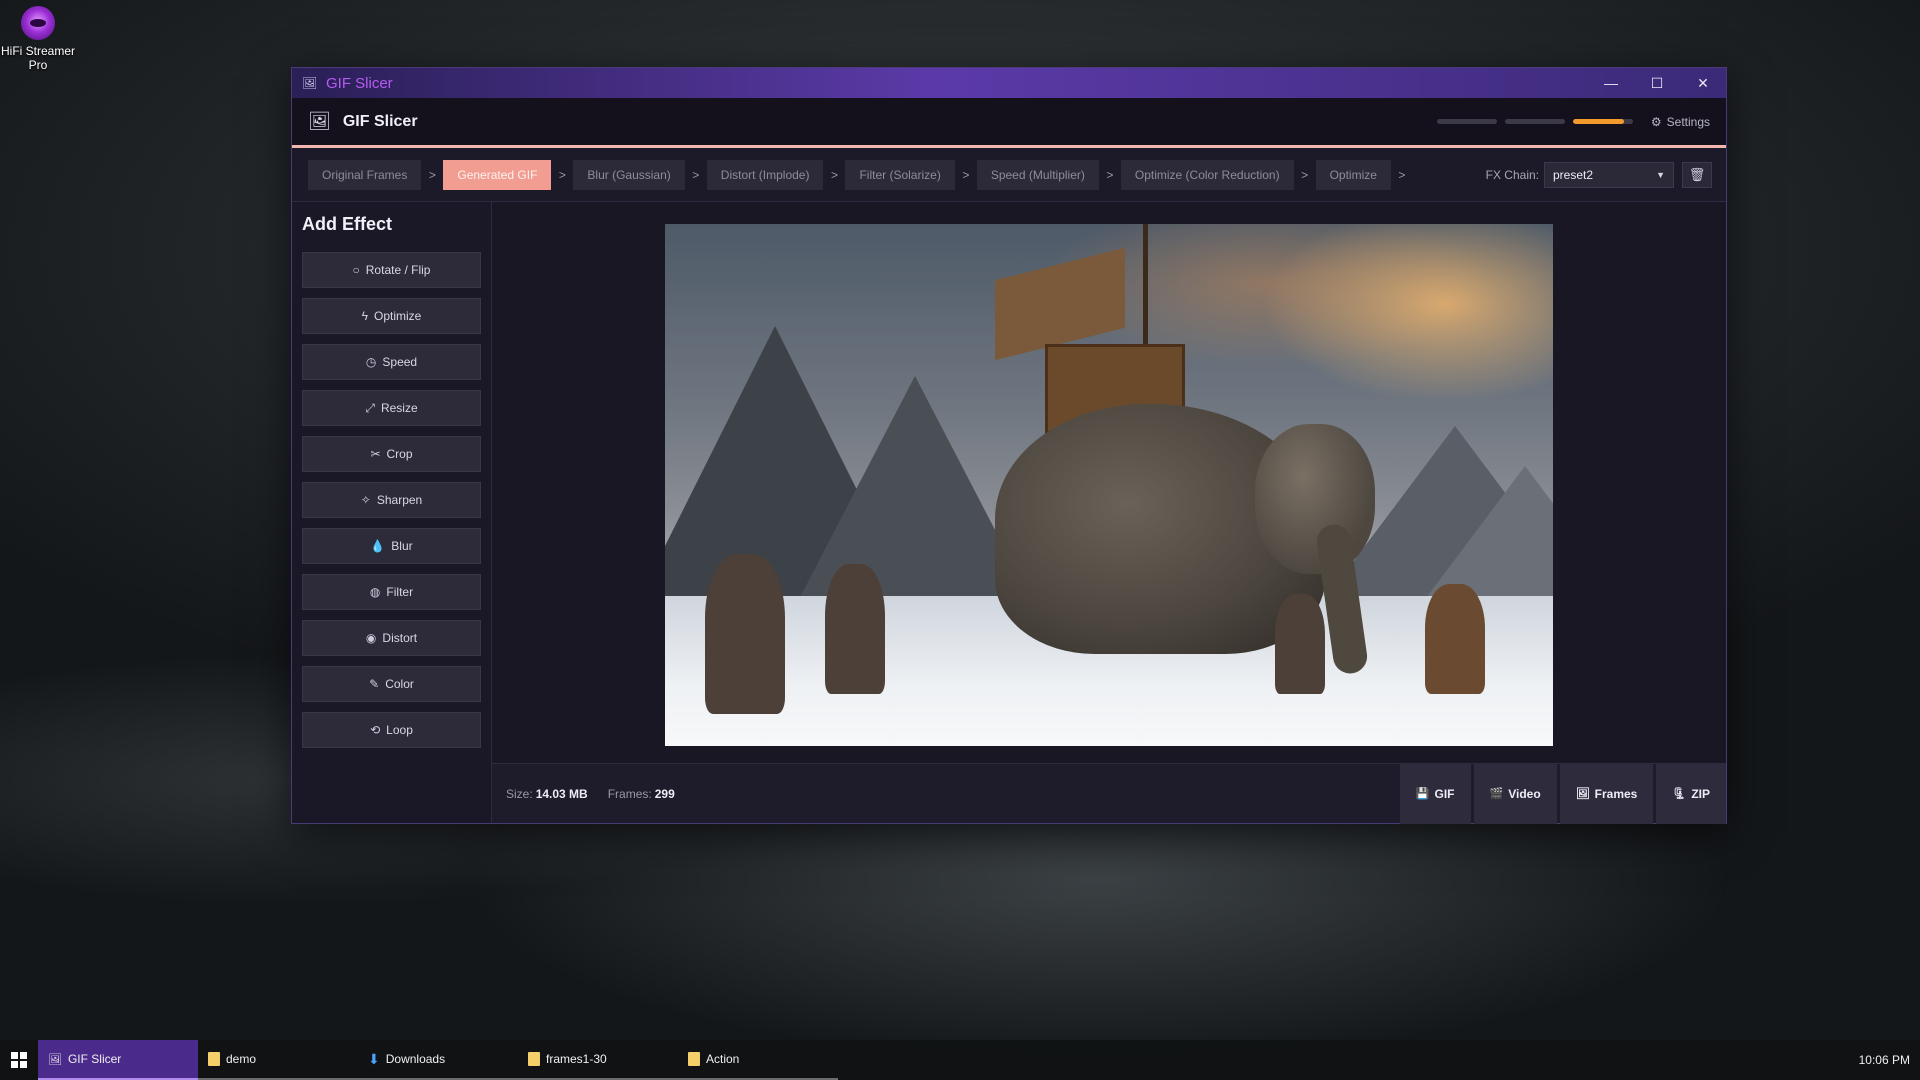 This screenshot has width=1920, height=1080. I want to click on taskbar-item: Action, so click(758, 1060).